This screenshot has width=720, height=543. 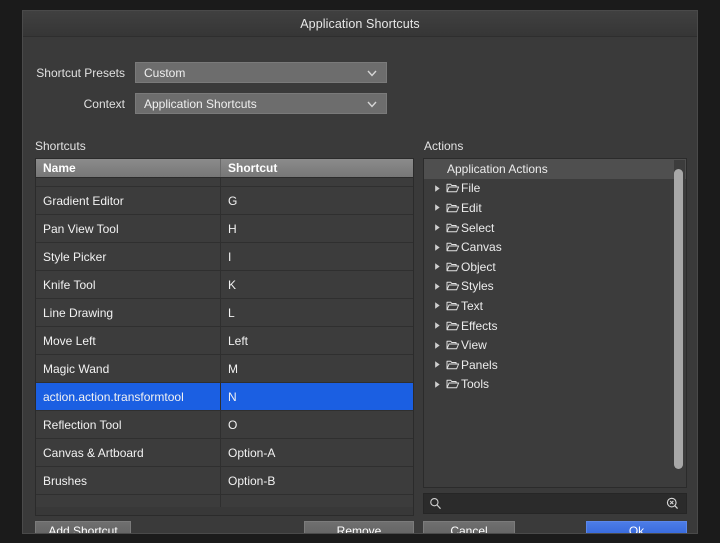 What do you see at coordinates (477, 286) in the screenshot?
I see `tree-item-label: Styles` at bounding box center [477, 286].